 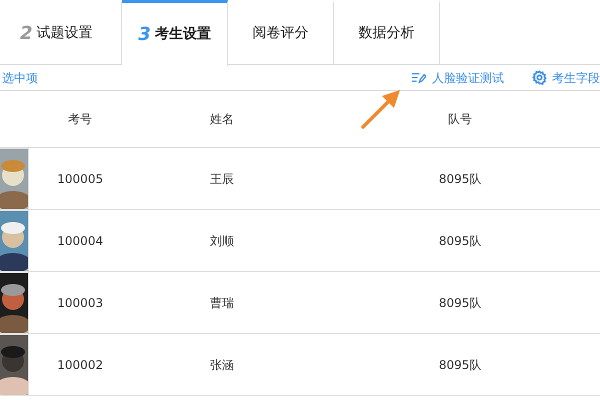 I want to click on column-header: 队号, so click(x=460, y=119).